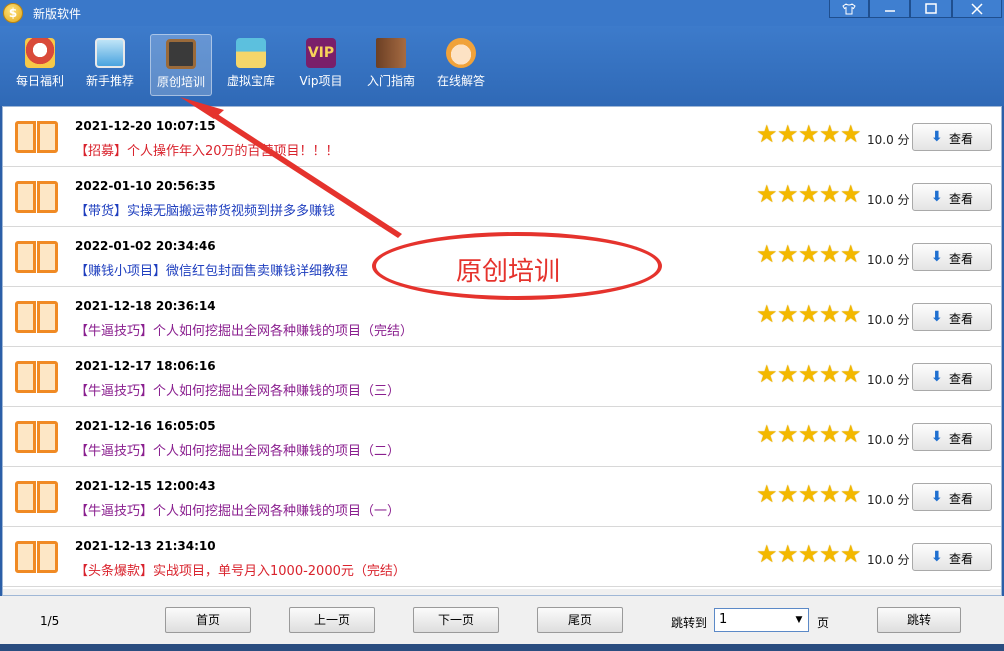 Image resolution: width=1004 pixels, height=651 pixels. What do you see at coordinates (307, 175) in the screenshot?
I see `annotation-arrow-shaft` at bounding box center [307, 175].